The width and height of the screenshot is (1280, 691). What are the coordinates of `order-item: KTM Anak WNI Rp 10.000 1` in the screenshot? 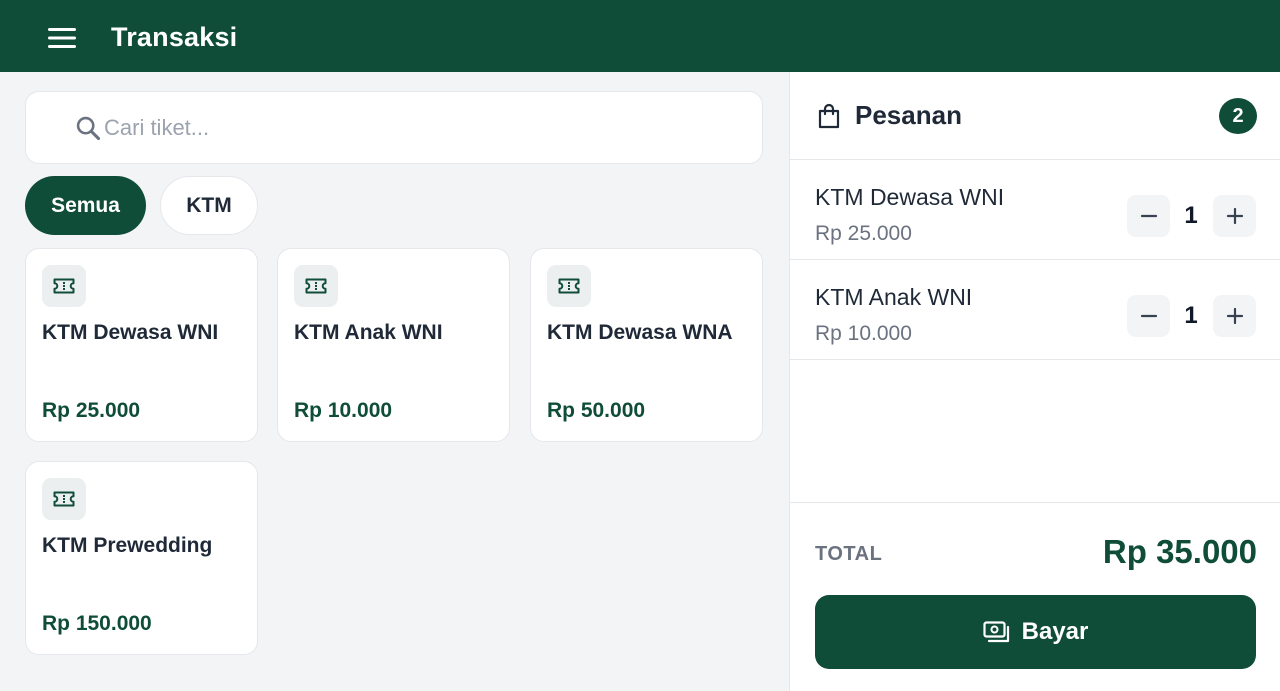 It's located at (1035, 310).